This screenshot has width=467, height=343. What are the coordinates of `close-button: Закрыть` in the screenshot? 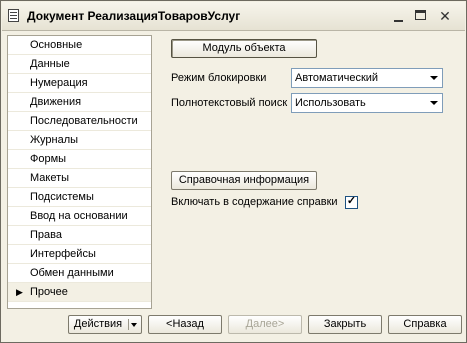 It's located at (345, 324).